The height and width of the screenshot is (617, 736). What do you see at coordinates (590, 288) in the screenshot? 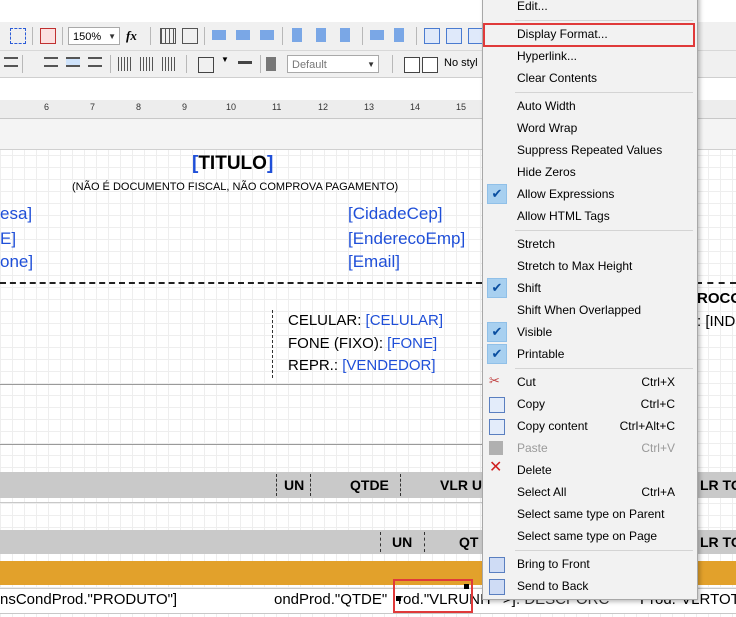
I see `menu-item-shift: ✔ Shift` at bounding box center [590, 288].